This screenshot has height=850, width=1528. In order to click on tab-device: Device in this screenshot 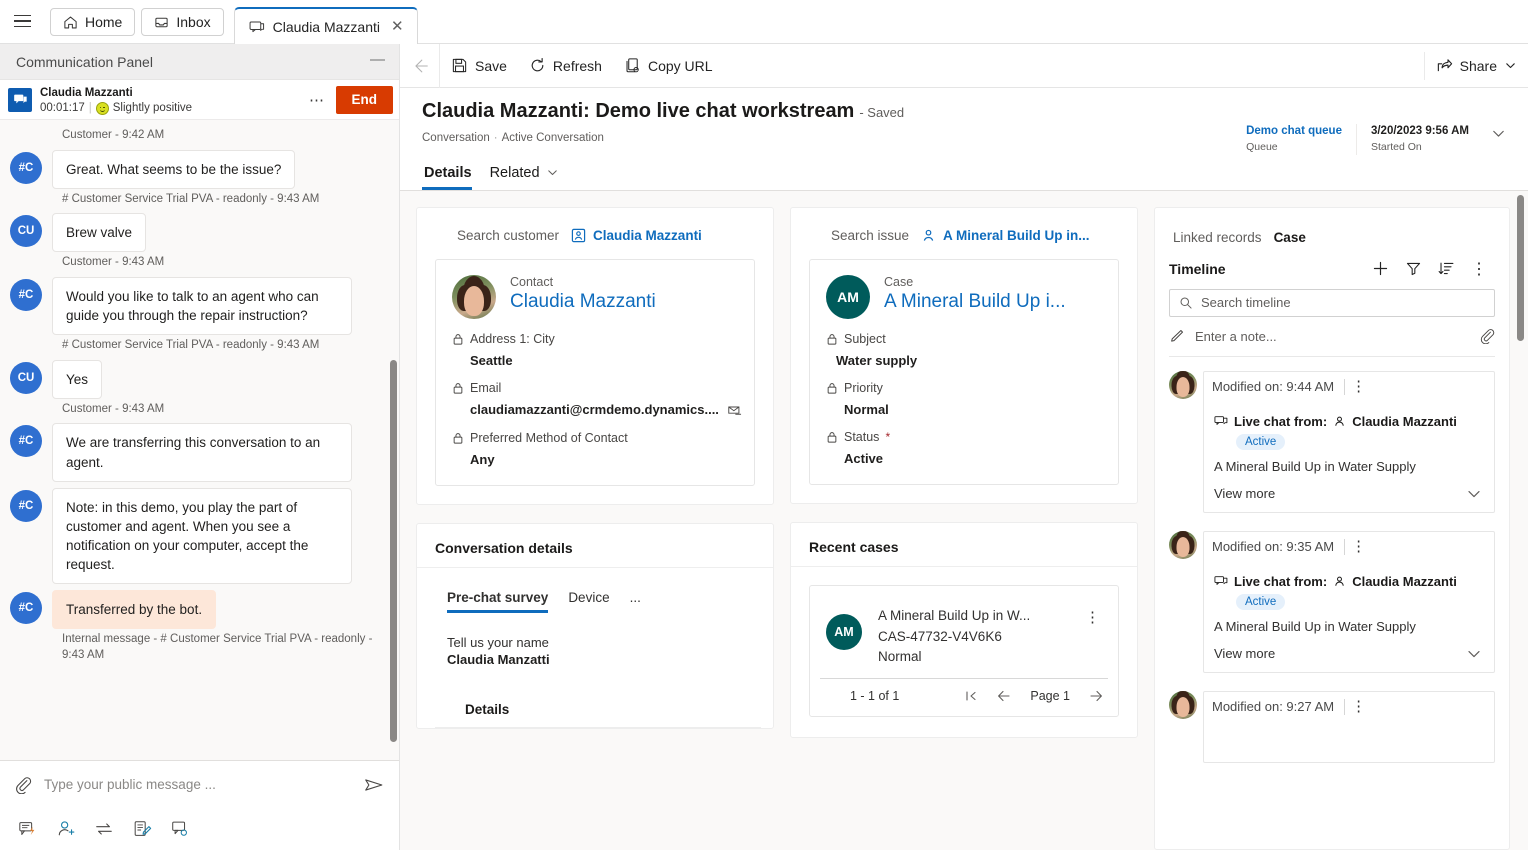, I will do `click(588, 601)`.